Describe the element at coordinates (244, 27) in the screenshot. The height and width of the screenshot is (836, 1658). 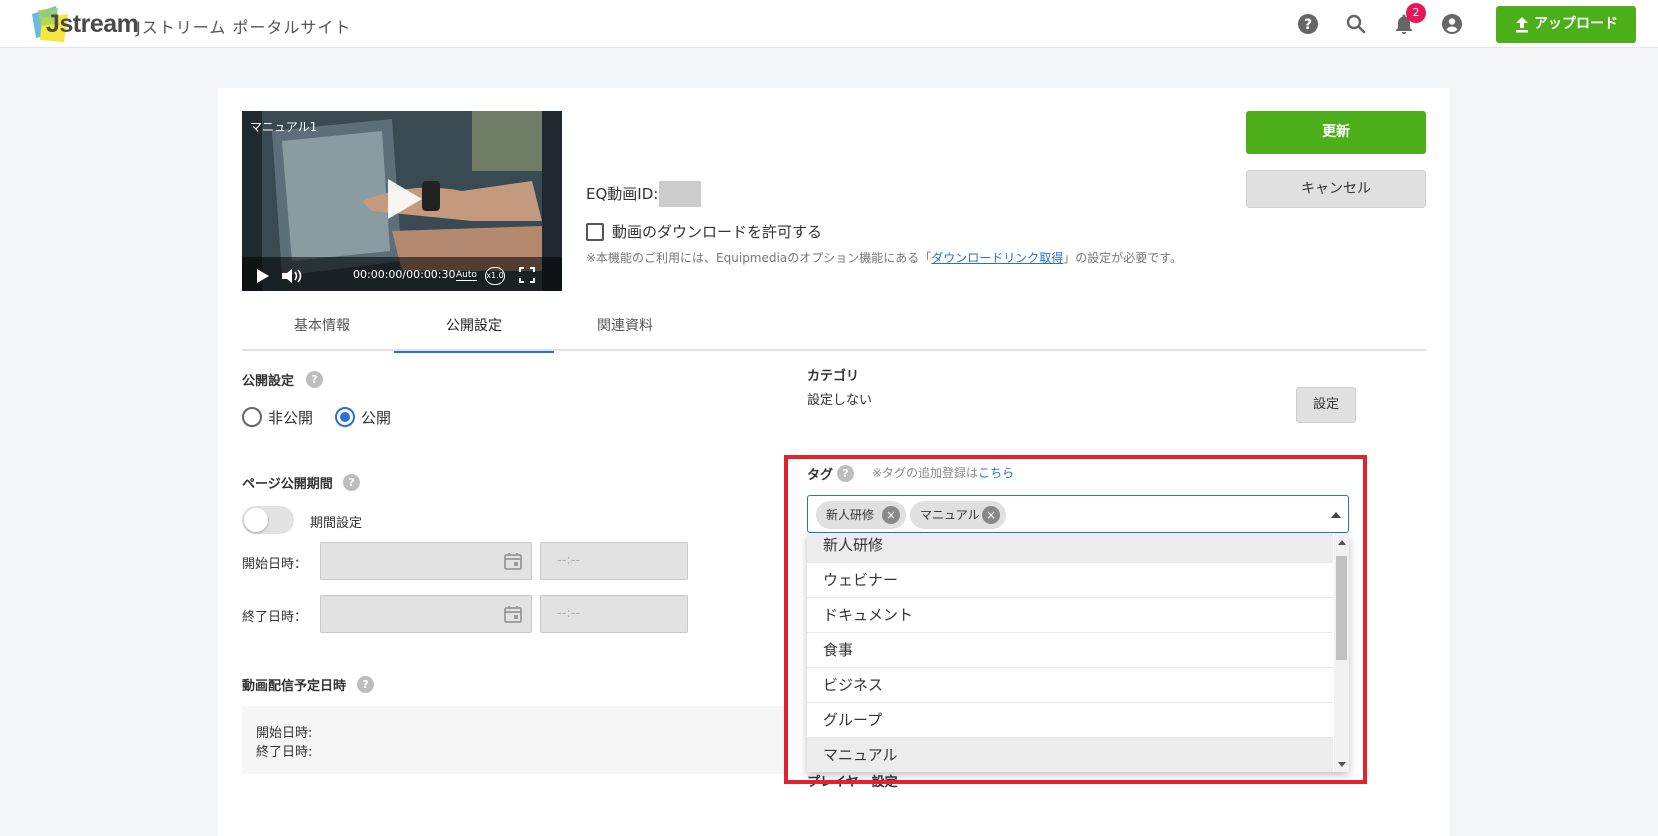
I see `site-name: Jストリーム ポータルサイト` at that location.